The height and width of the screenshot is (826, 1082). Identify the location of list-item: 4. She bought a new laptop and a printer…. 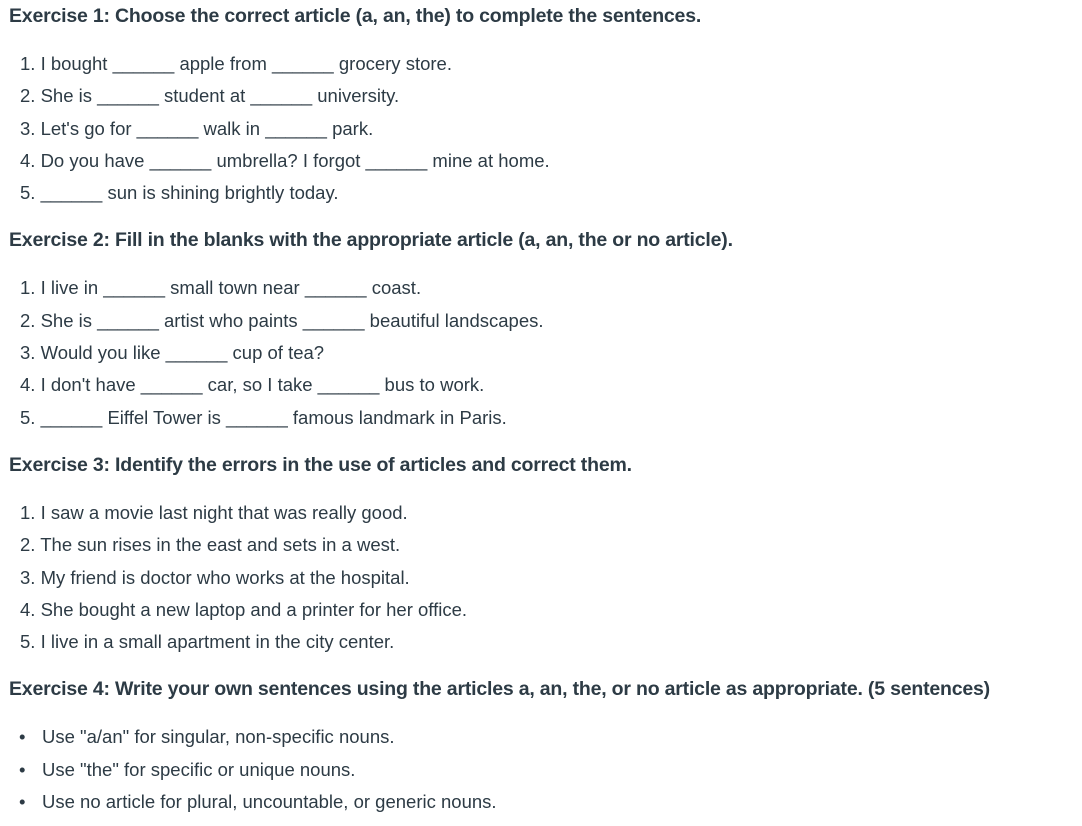
(244, 609).